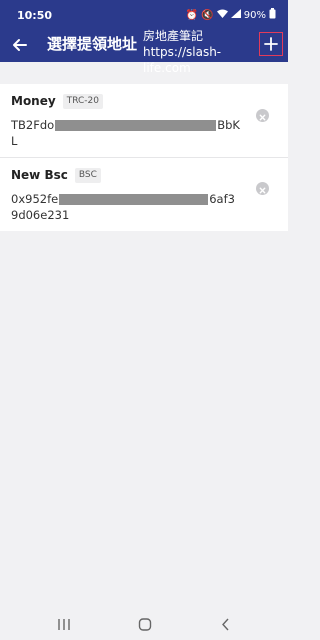 The width and height of the screenshot is (320, 640). I want to click on address-prefix: TB2Fdo, so click(33, 125).